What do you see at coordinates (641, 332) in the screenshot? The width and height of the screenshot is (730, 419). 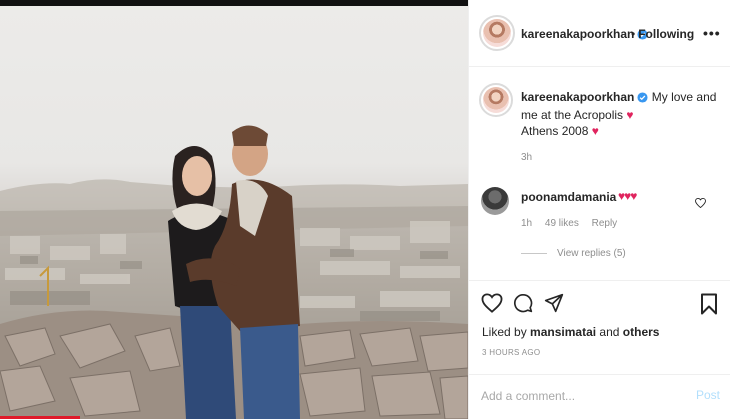 I see `liked-by-others: others` at bounding box center [641, 332].